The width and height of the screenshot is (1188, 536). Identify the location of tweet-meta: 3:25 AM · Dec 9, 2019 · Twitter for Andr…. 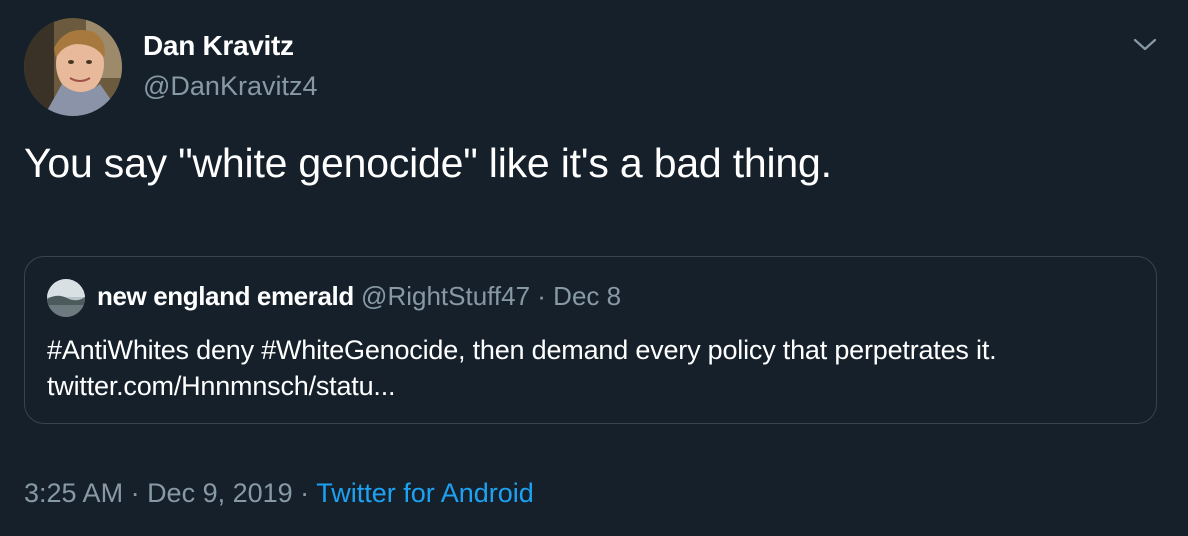
(279, 493).